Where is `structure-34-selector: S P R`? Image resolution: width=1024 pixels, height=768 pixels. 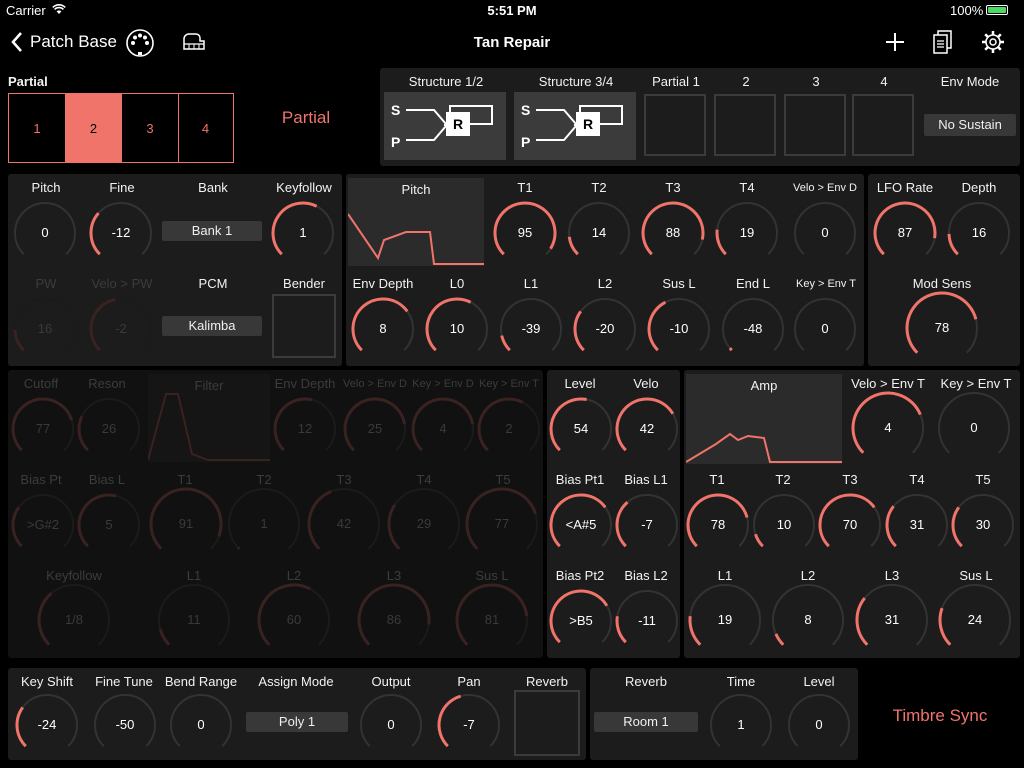
structure-34-selector: S P R is located at coordinates (575, 126).